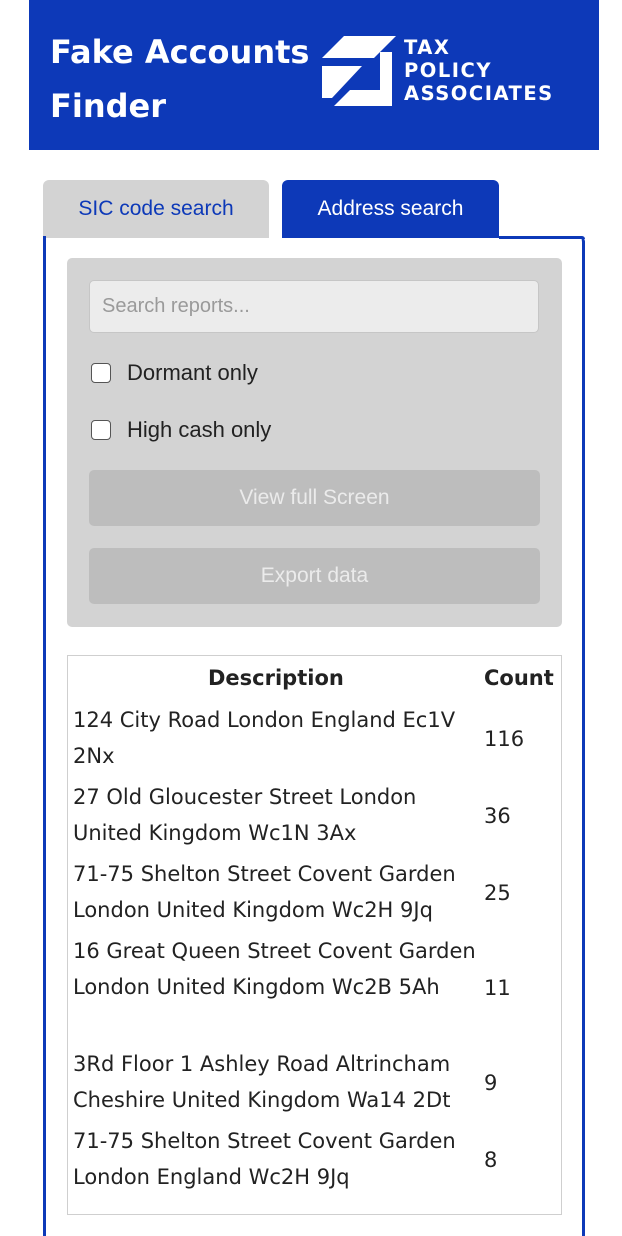  I want to click on tax-policy-associates-logo-icon, so click(359, 71).